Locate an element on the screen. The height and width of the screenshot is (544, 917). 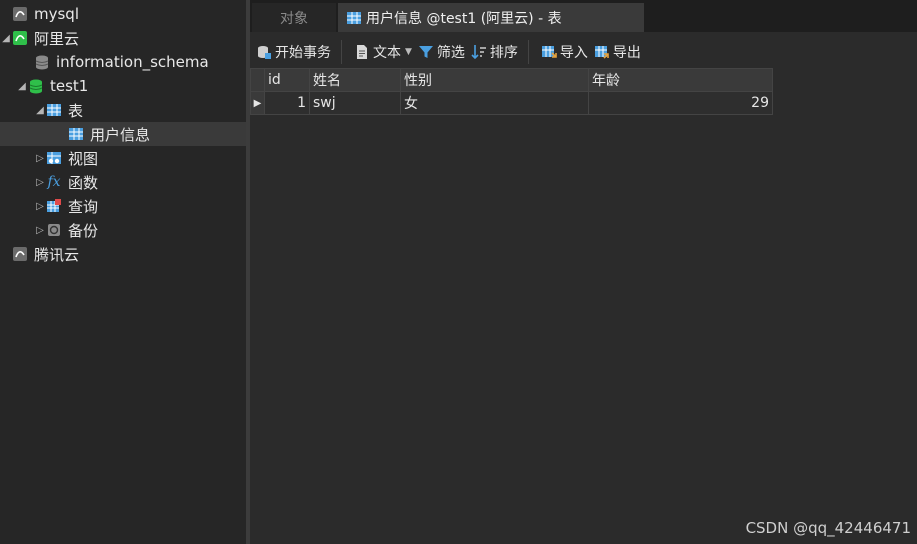
button-label: 排序 is located at coordinates (503, 53).